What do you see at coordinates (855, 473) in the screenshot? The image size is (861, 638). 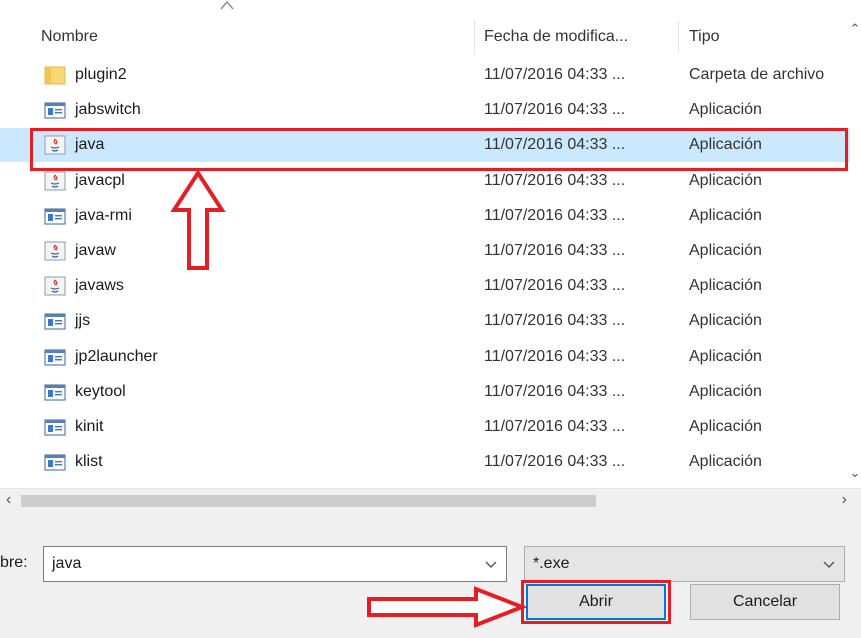 I see `scroll-down-icon: ⌄` at bounding box center [855, 473].